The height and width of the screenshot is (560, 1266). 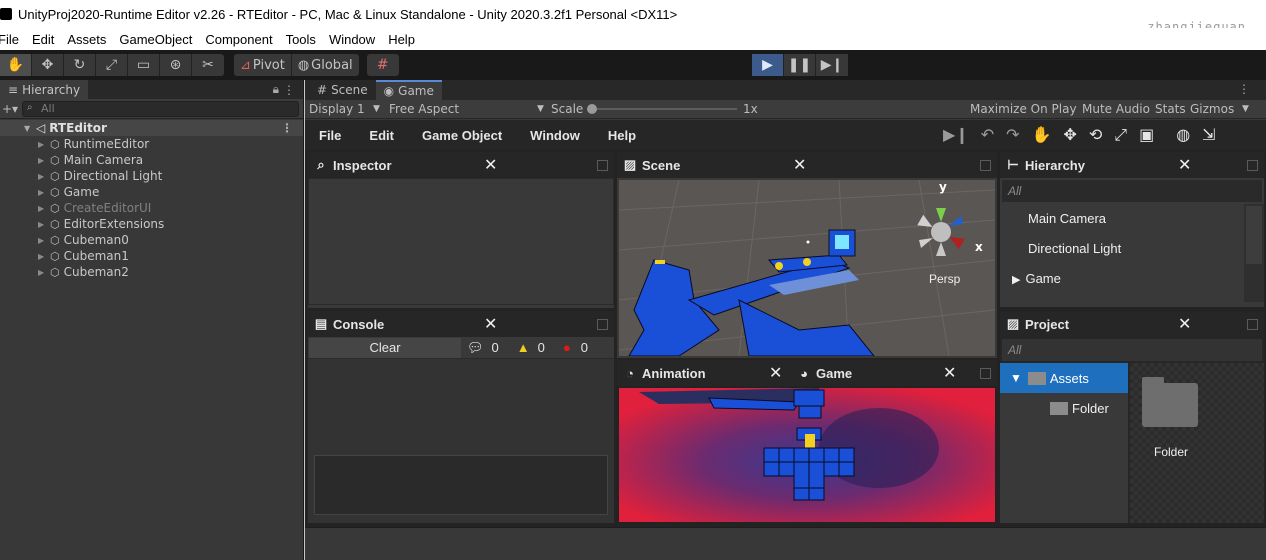 What do you see at coordinates (1245, 109) in the screenshot?
I see `gizmos-chevron-down-icon: ▼` at bounding box center [1245, 109].